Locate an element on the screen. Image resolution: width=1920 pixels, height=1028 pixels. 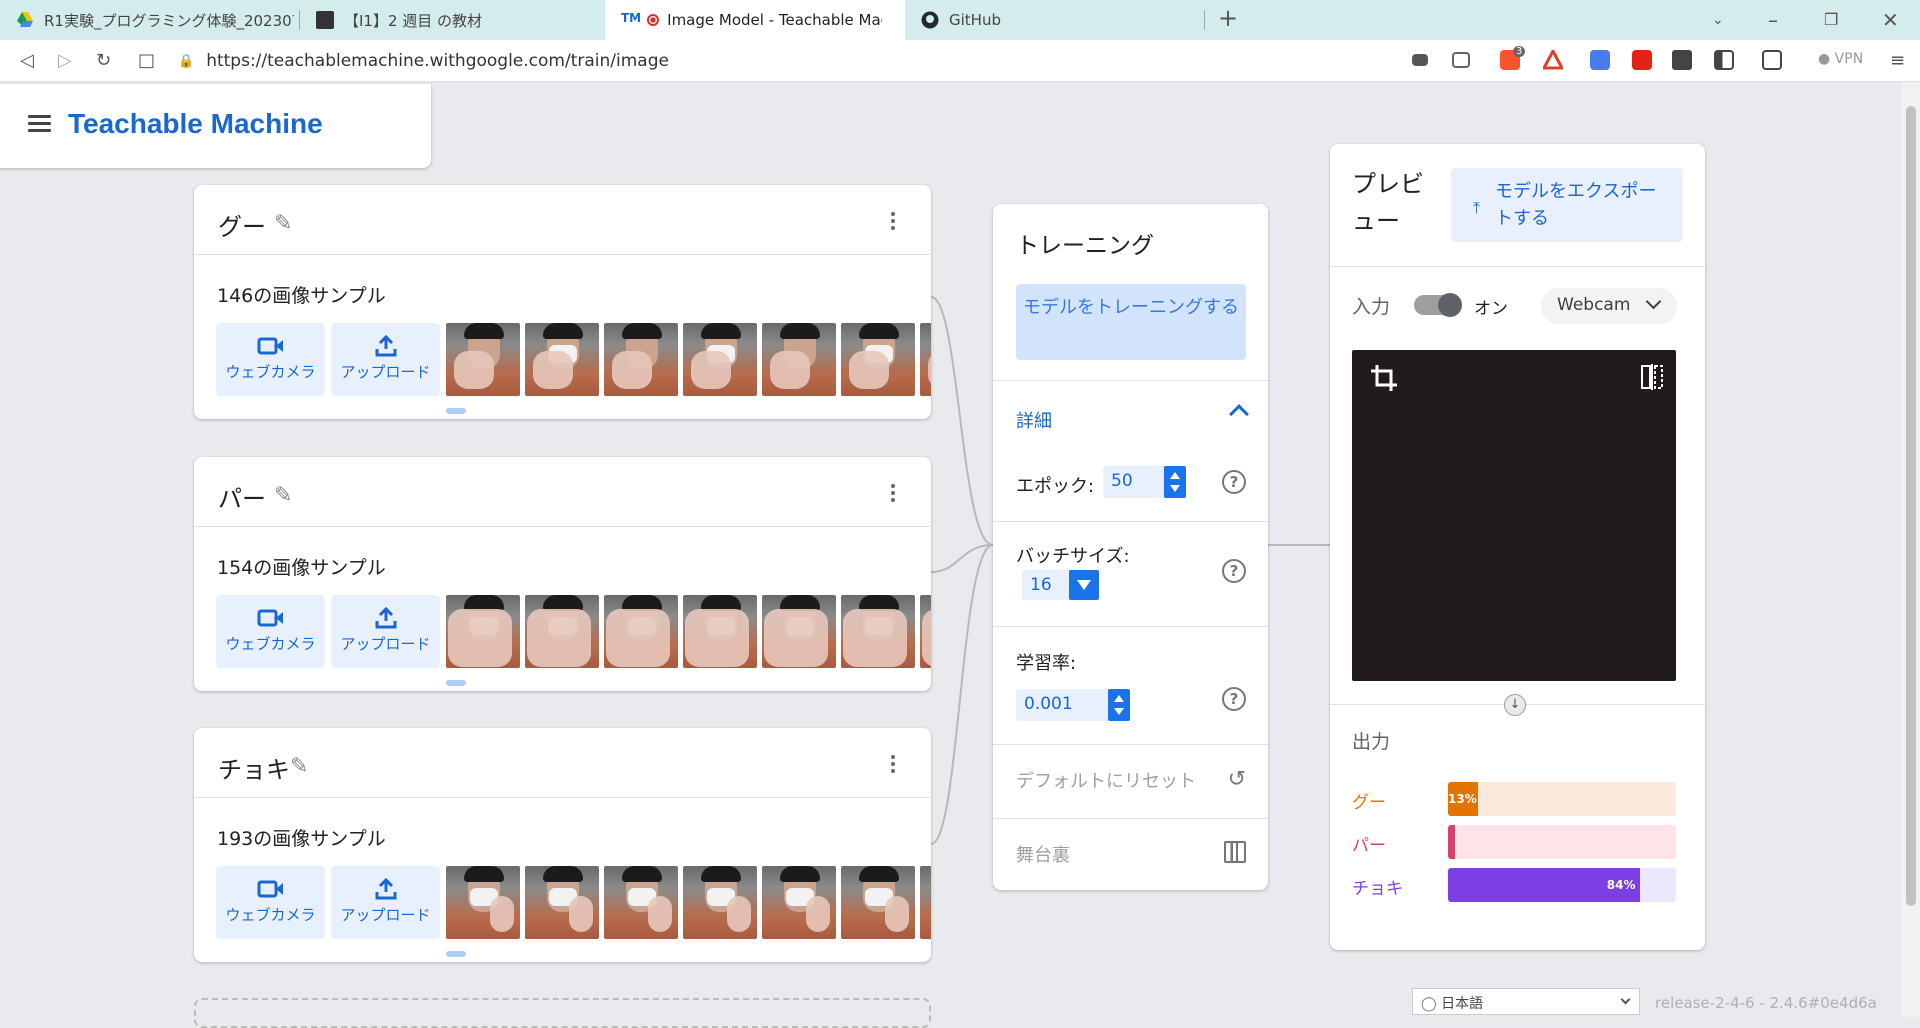
epochs-value: 50 is located at coordinates (1122, 481).